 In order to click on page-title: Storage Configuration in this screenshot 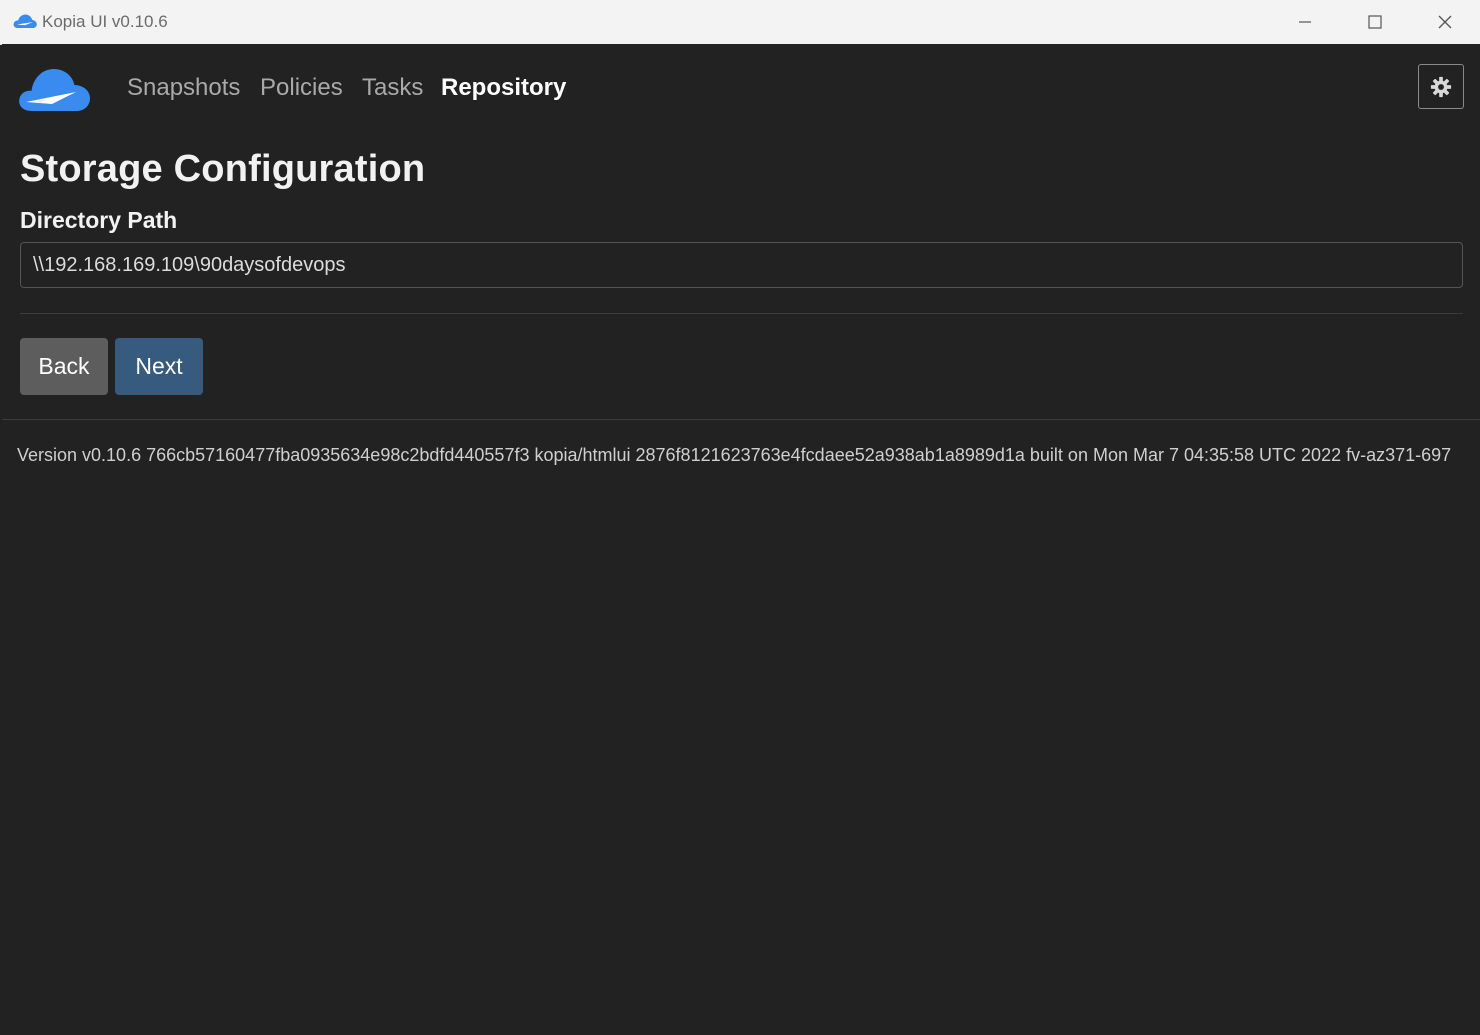, I will do `click(223, 169)`.